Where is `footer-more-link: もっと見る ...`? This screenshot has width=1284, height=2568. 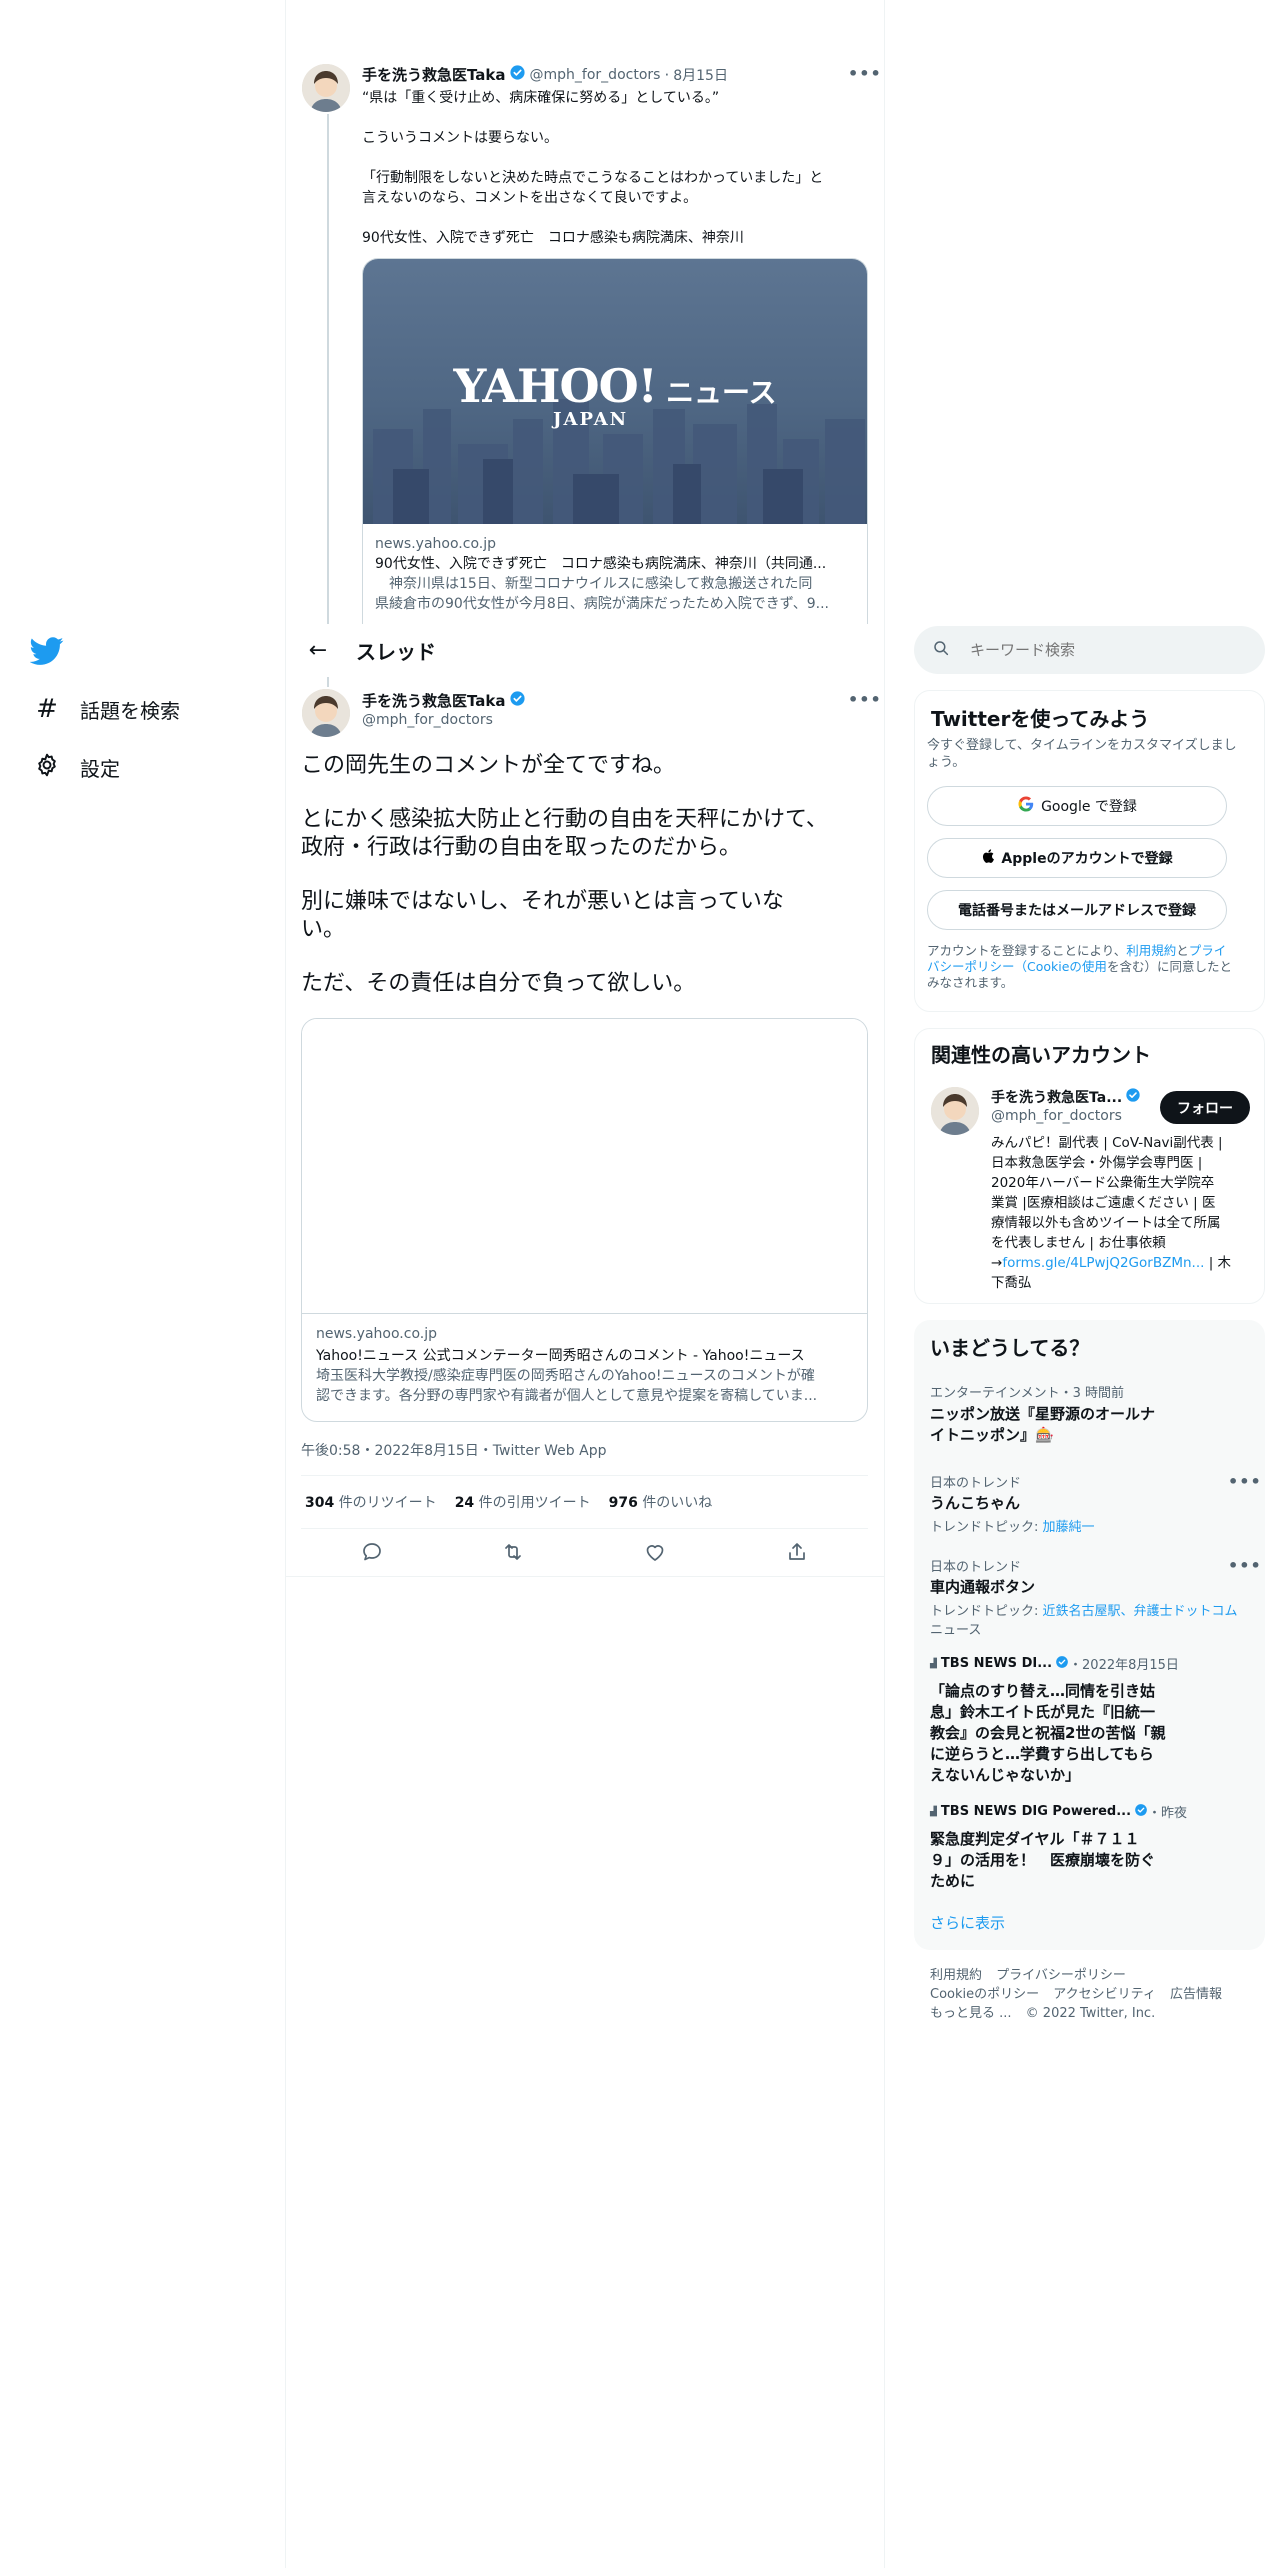
footer-more-link: もっと見る ... is located at coordinates (971, 2013).